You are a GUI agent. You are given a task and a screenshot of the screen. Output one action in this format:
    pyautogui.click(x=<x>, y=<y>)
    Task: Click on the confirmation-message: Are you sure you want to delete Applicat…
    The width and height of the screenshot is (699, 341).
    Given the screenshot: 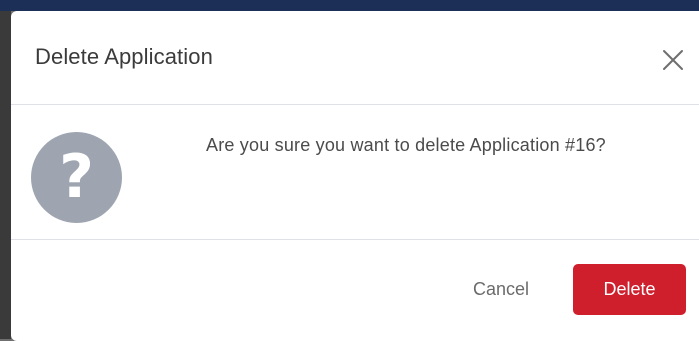 What is the action you would take?
    pyautogui.click(x=406, y=145)
    